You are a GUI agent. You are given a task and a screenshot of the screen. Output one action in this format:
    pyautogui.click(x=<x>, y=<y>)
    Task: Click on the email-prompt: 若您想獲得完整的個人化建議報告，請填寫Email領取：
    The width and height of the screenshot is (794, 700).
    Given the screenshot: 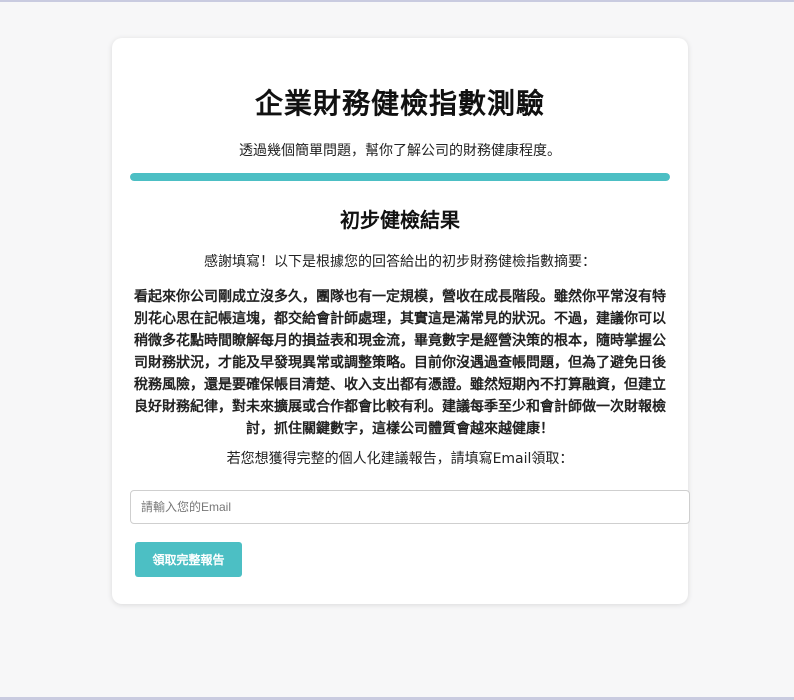 What is the action you would take?
    pyautogui.click(x=400, y=459)
    